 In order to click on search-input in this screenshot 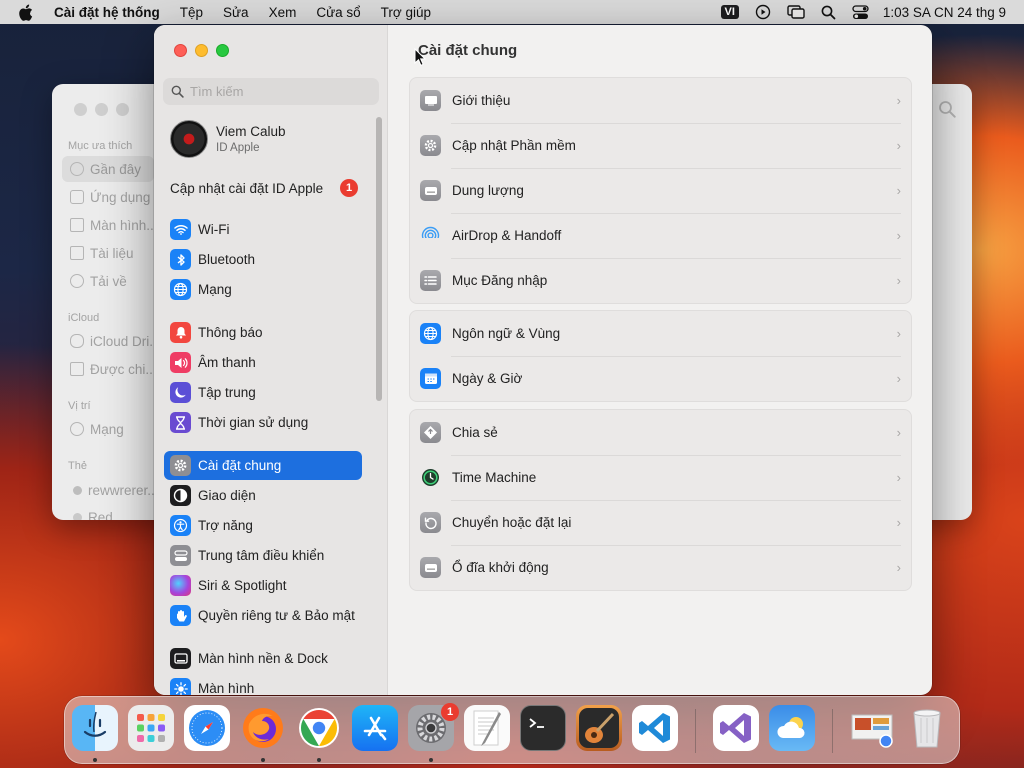, I will do `click(280, 91)`.